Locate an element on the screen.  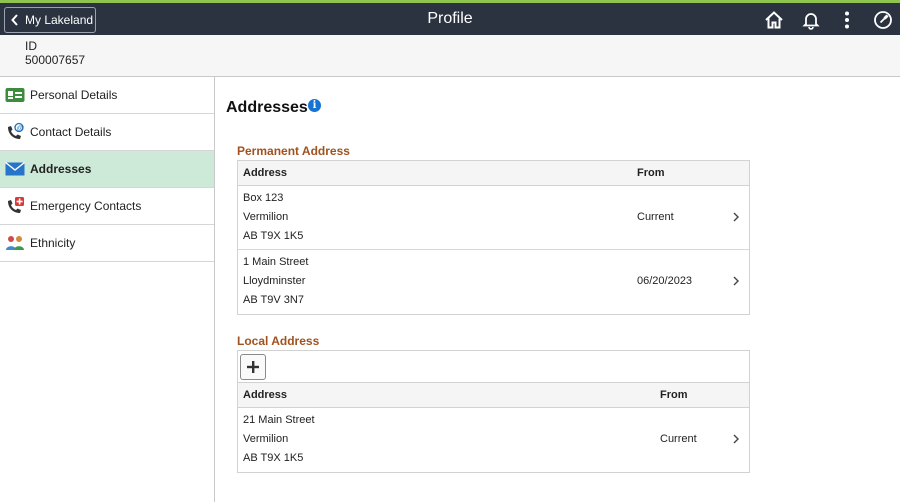
add-address-button is located at coordinates (253, 367).